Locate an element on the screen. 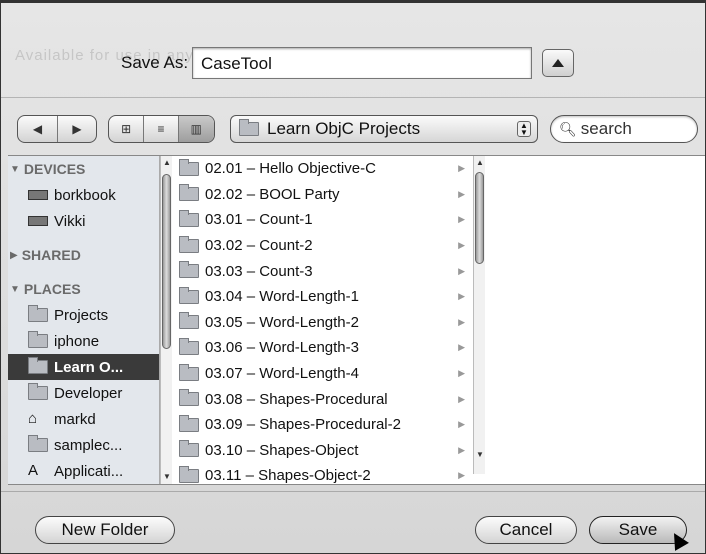  sidebar-item-projects: Projects is located at coordinates (83, 315).